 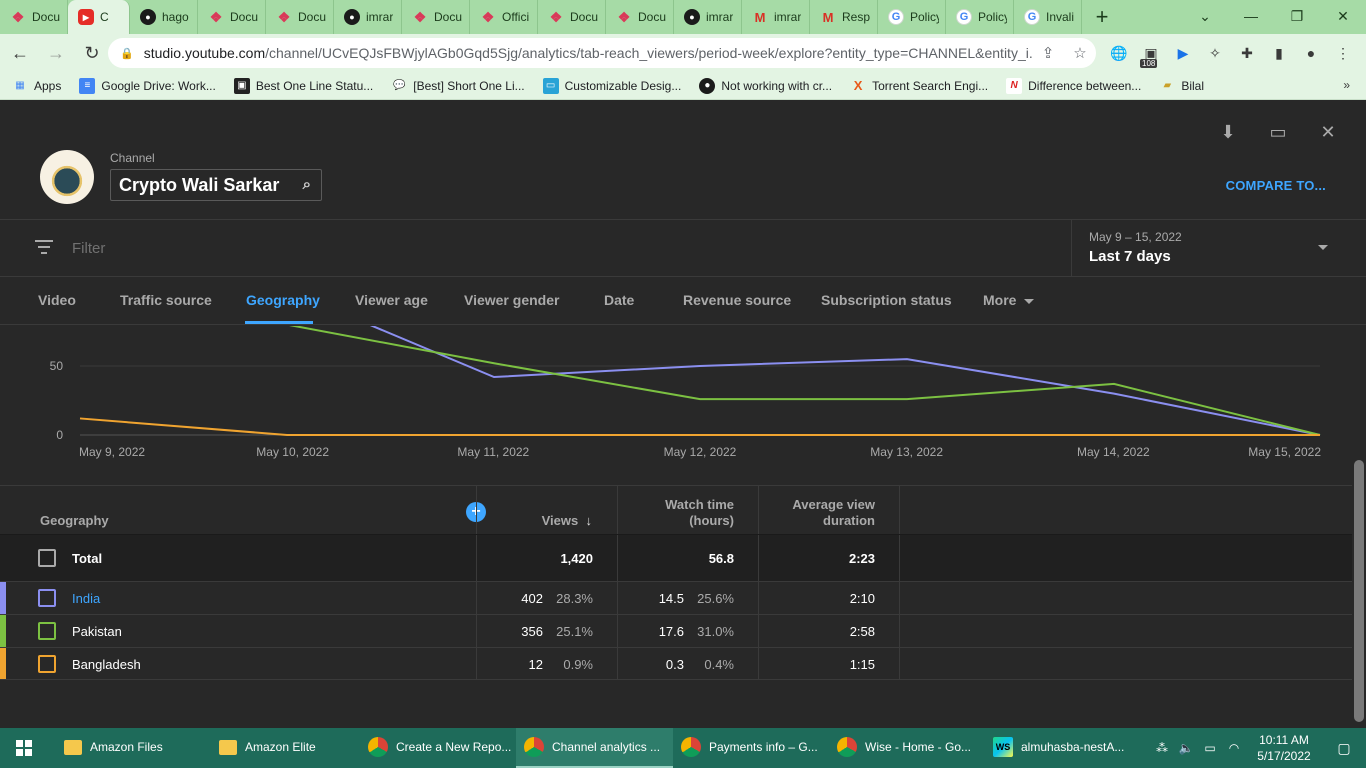 What do you see at coordinates (1186, 748) in the screenshot?
I see `speaker-icon: 🔈` at bounding box center [1186, 748].